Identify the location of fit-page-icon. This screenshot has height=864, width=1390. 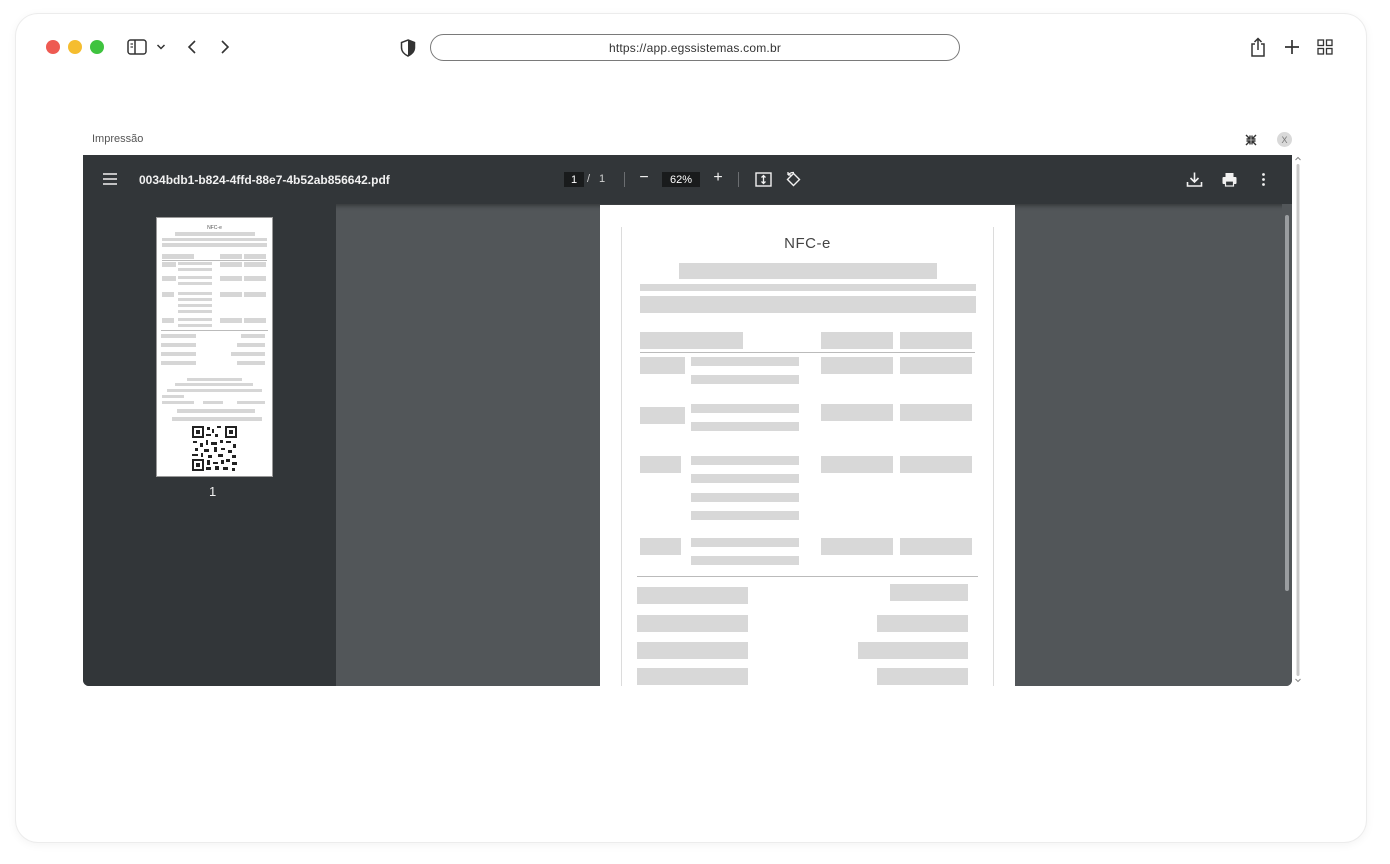
(763, 179).